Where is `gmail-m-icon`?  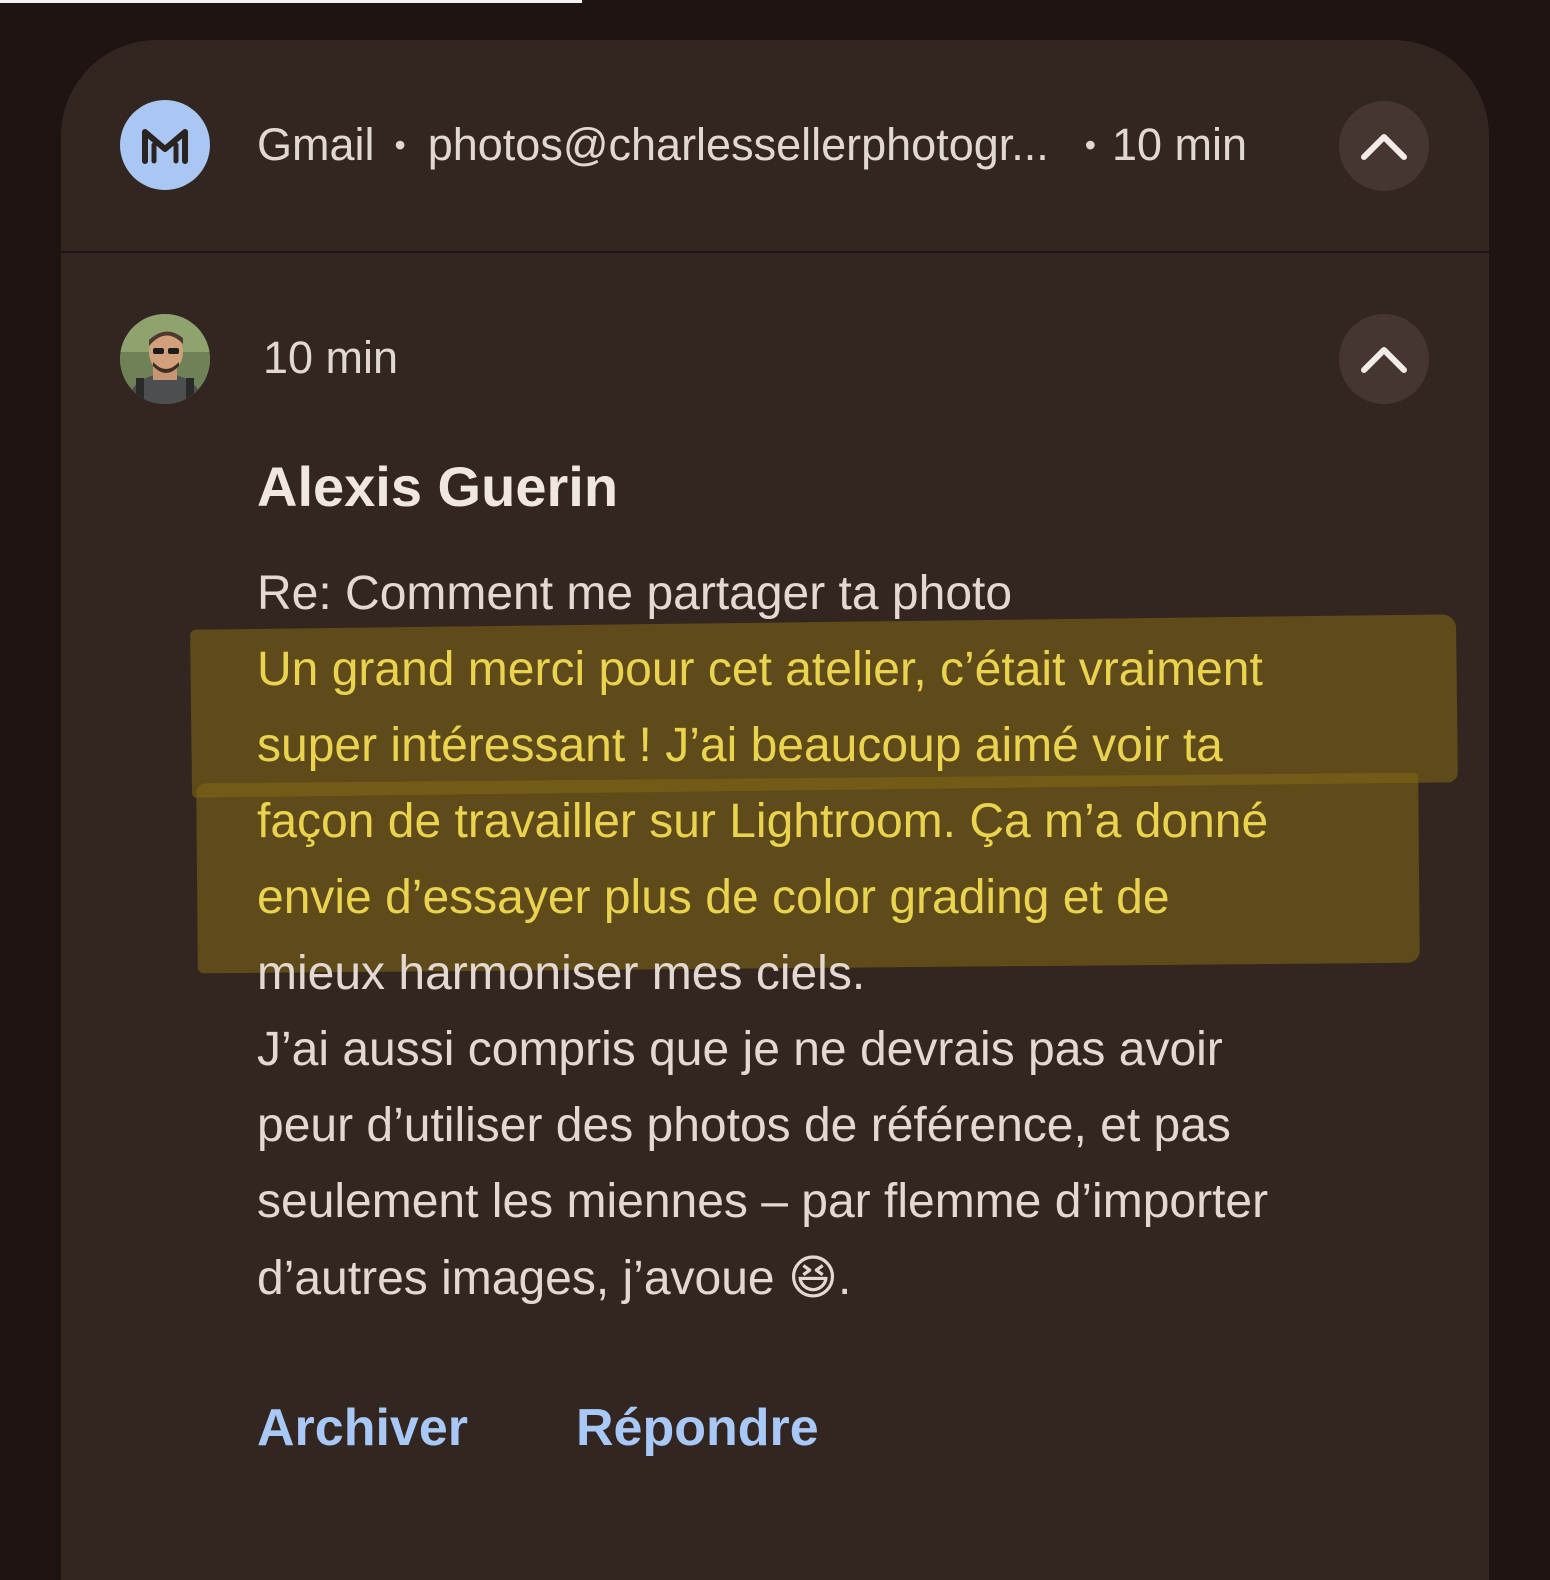 gmail-m-icon is located at coordinates (165, 145).